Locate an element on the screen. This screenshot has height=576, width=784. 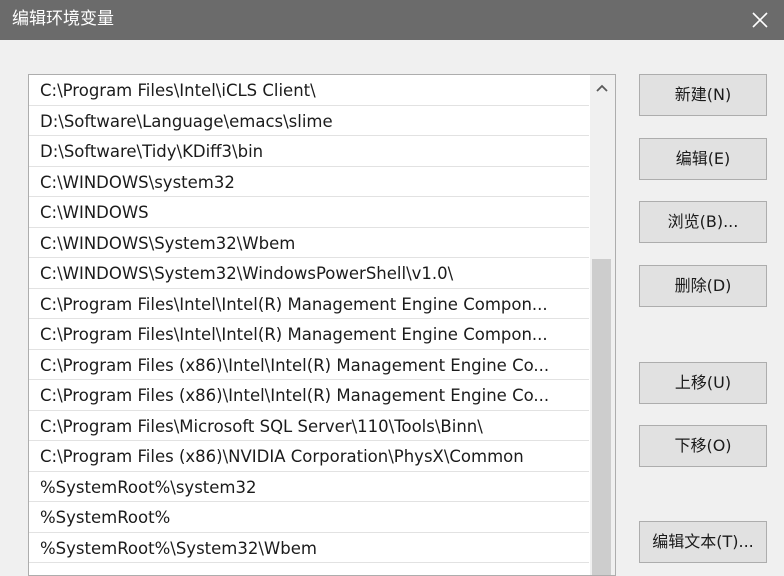
path-list-item: %SystemRoot%\System32\Wbem is located at coordinates (309, 548).